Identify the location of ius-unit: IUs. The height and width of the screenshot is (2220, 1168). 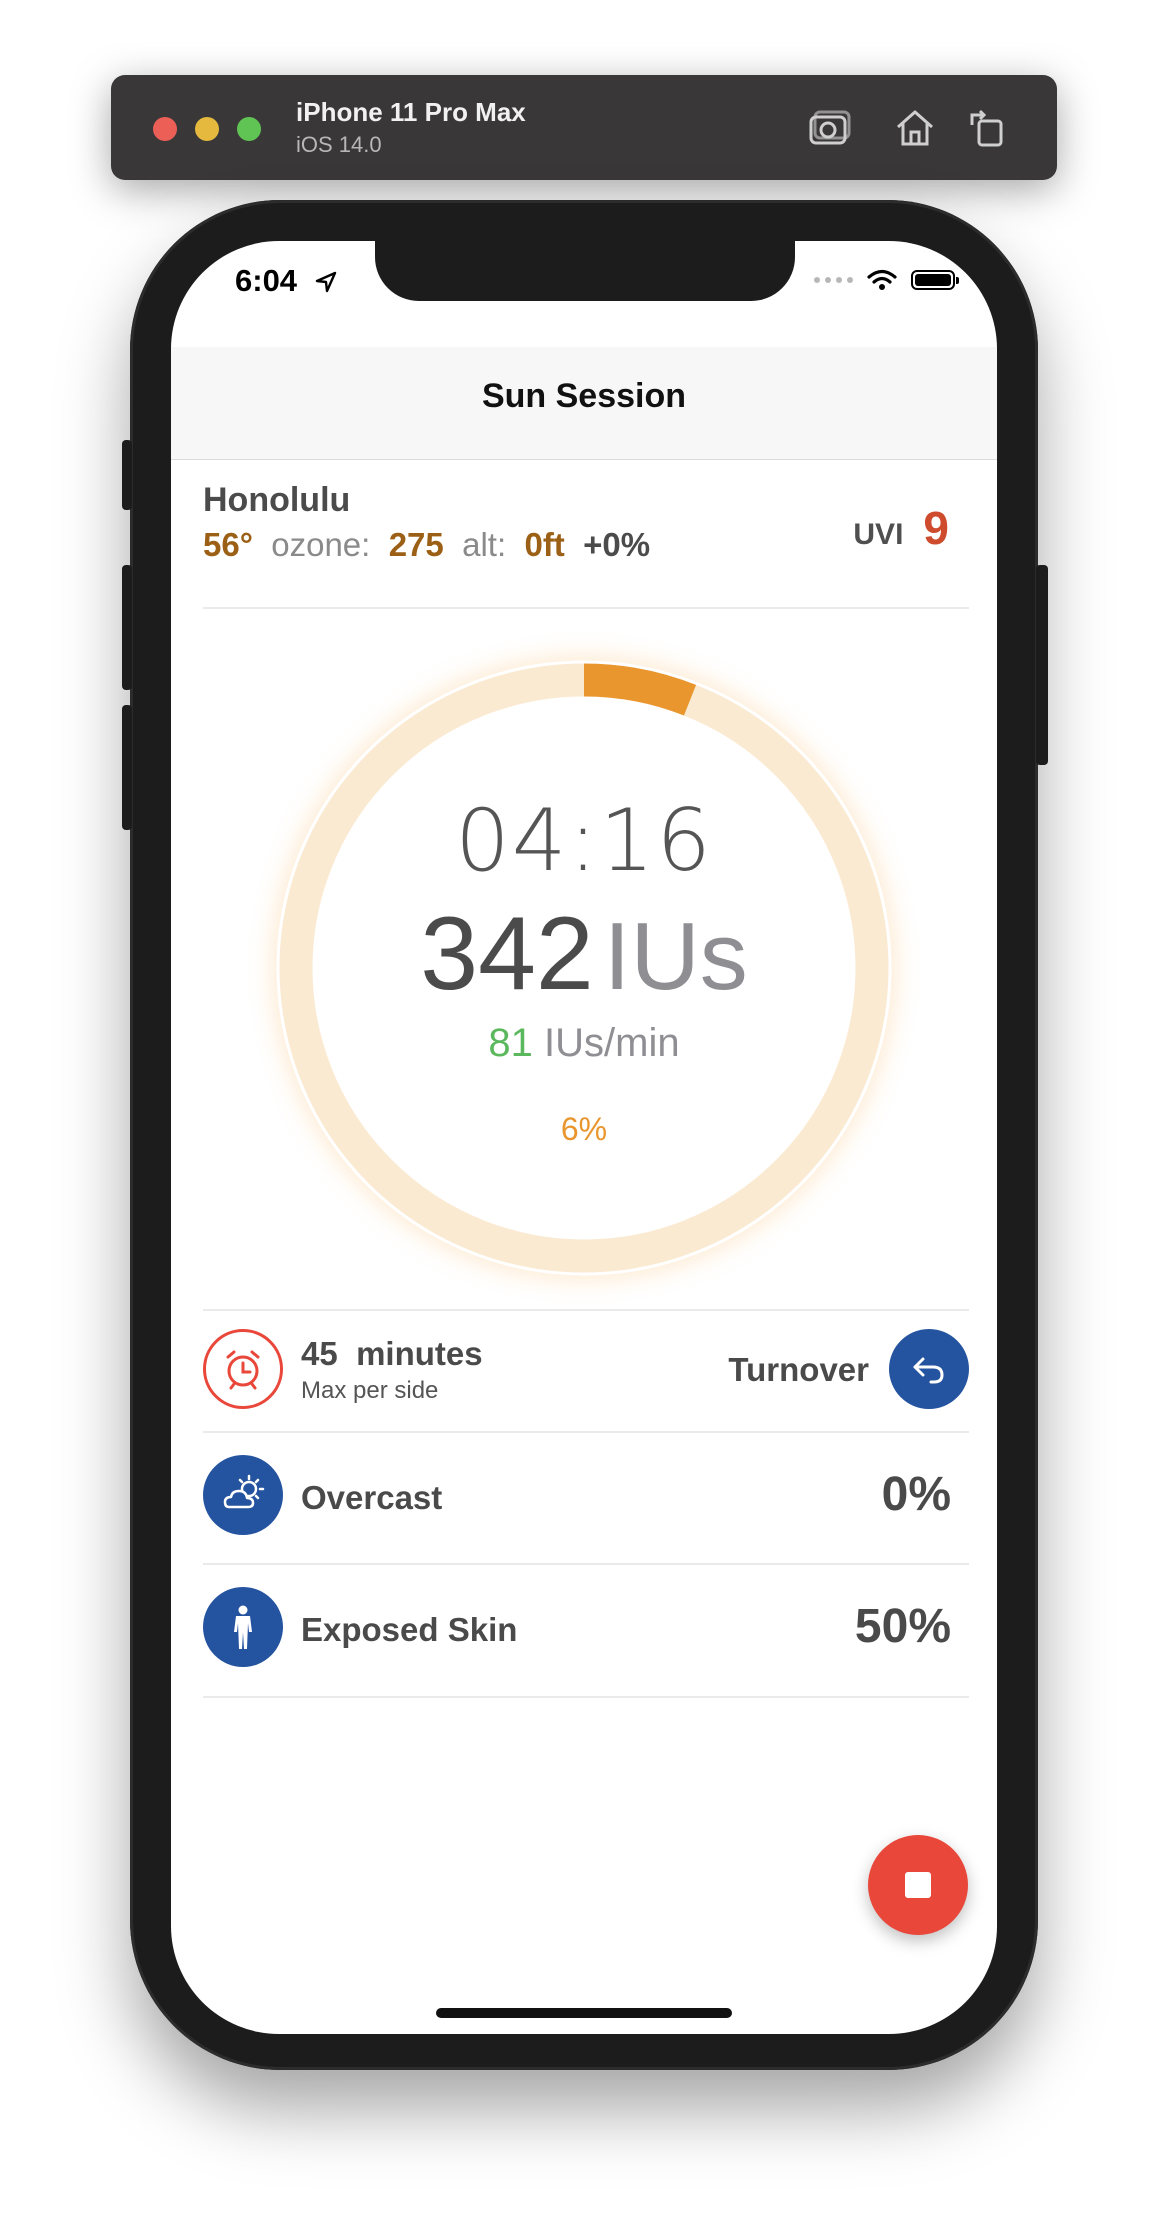
(675, 956).